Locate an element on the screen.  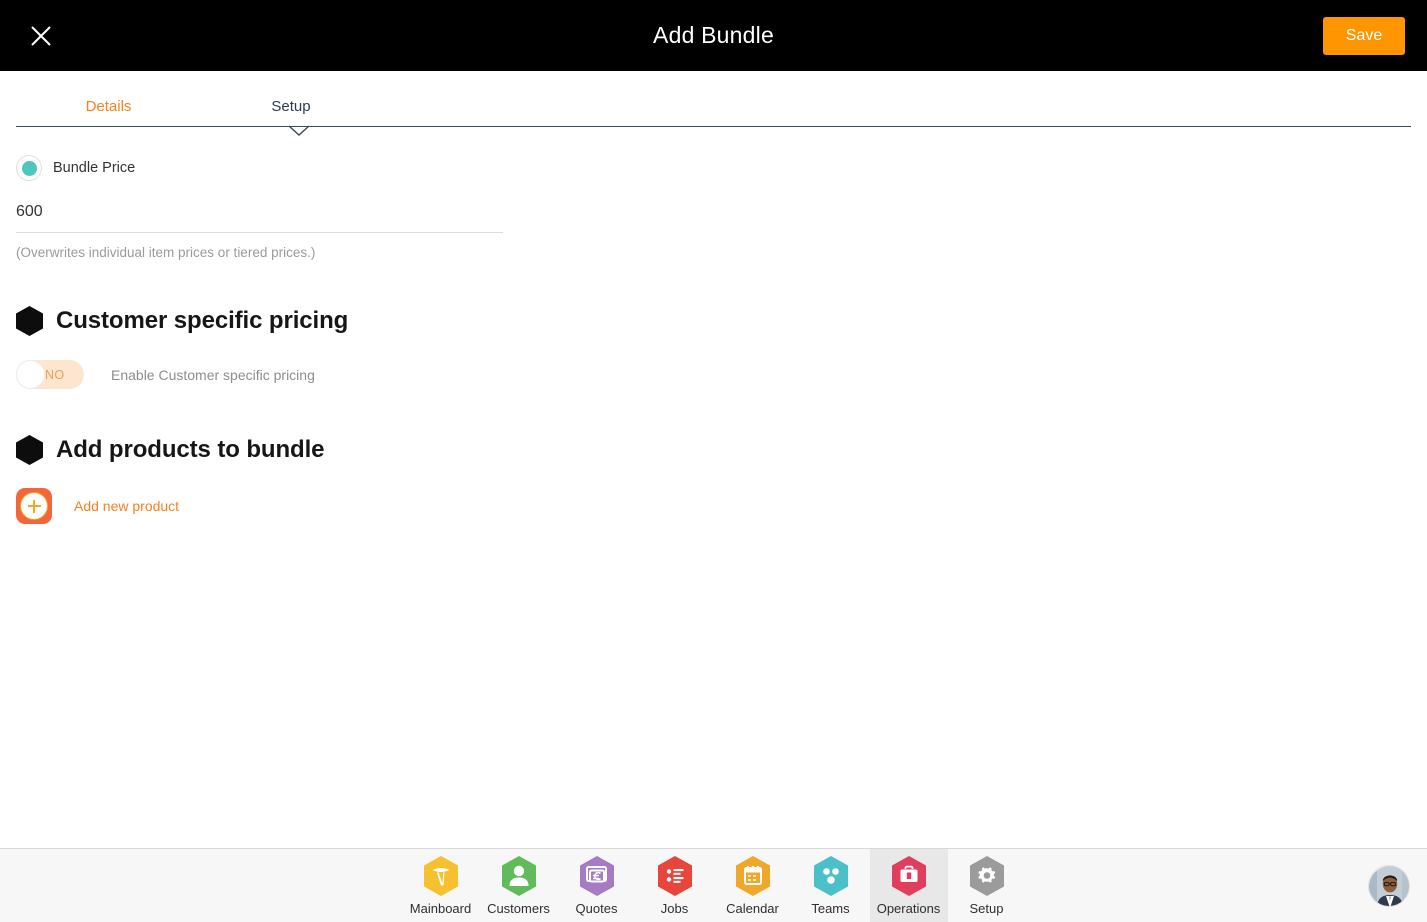
close-button is located at coordinates (41, 36).